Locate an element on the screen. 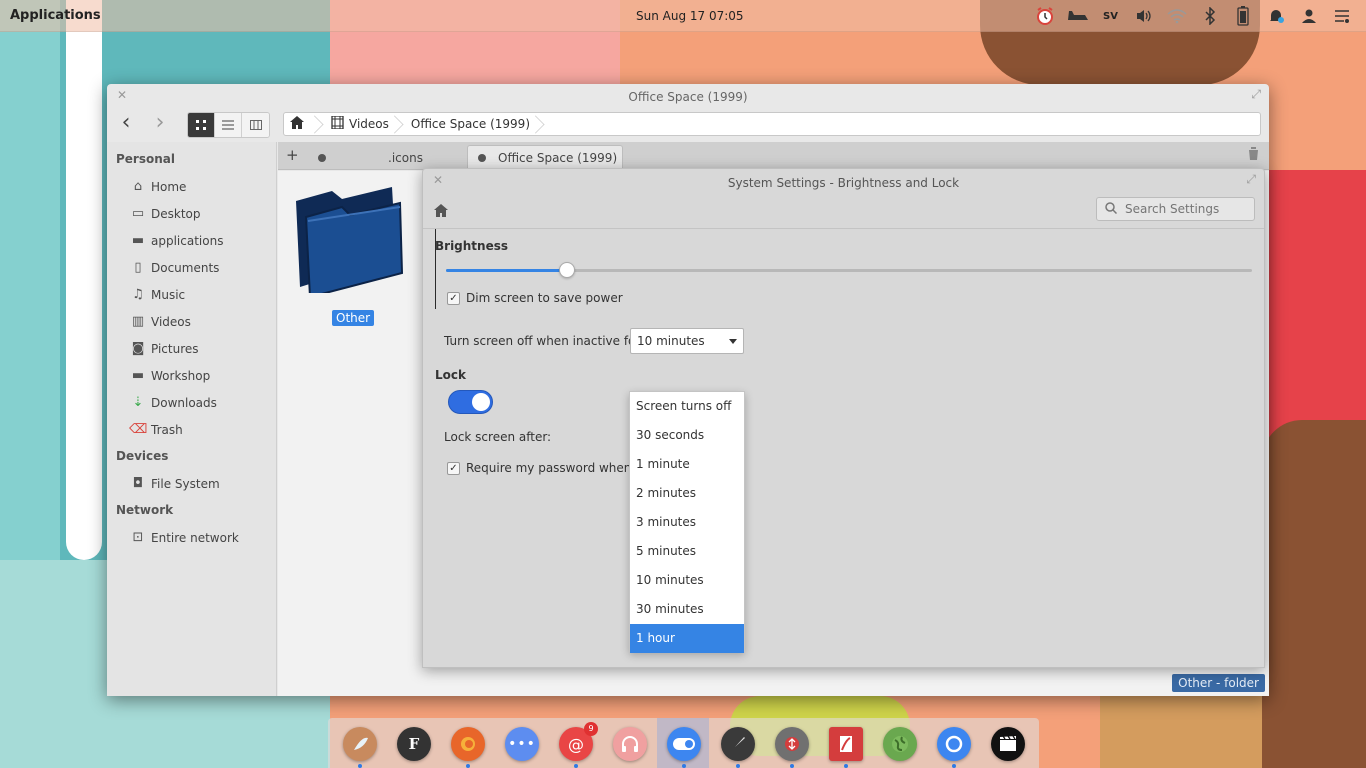 The image size is (1366, 768). new-tab-button: + is located at coordinates (292, 155).